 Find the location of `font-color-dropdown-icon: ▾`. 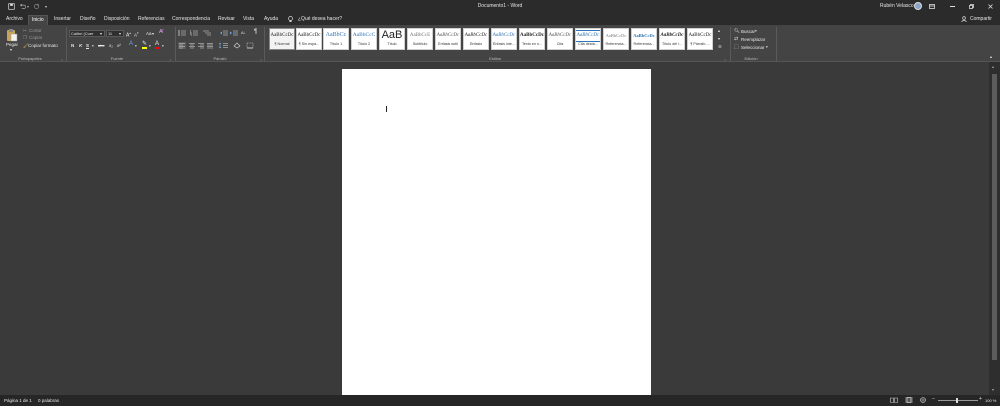

font-color-dropdown-icon: ▾ is located at coordinates (163, 46).